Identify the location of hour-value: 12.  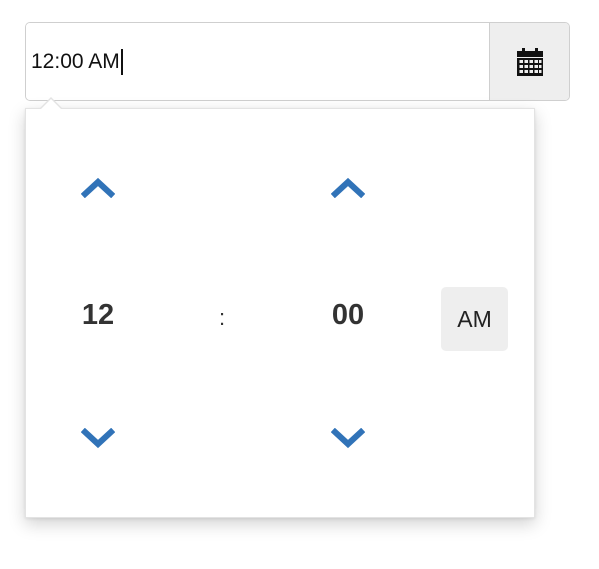
(98, 315).